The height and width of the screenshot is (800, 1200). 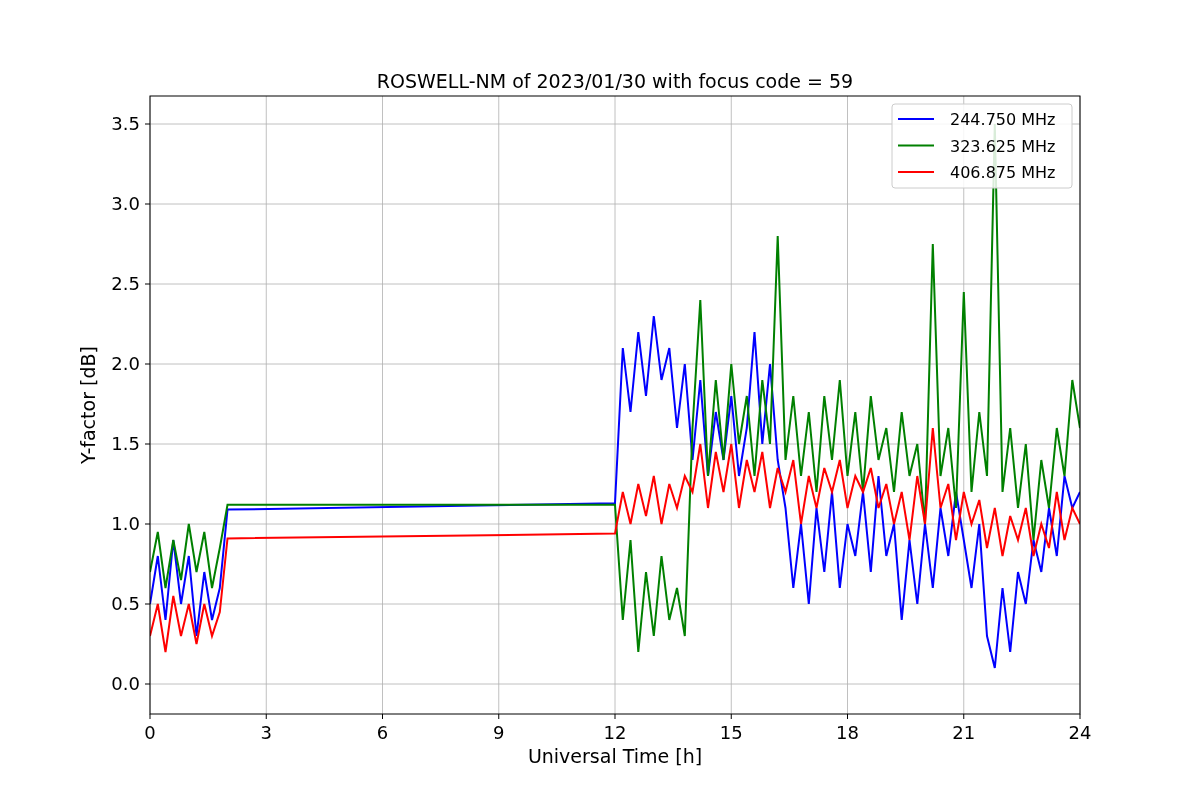 I want to click on tick-label: 2.0, so click(x=125, y=363).